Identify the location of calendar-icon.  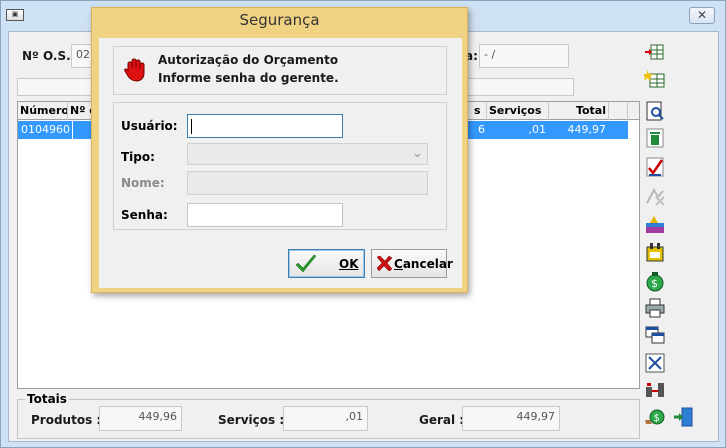
(655, 252).